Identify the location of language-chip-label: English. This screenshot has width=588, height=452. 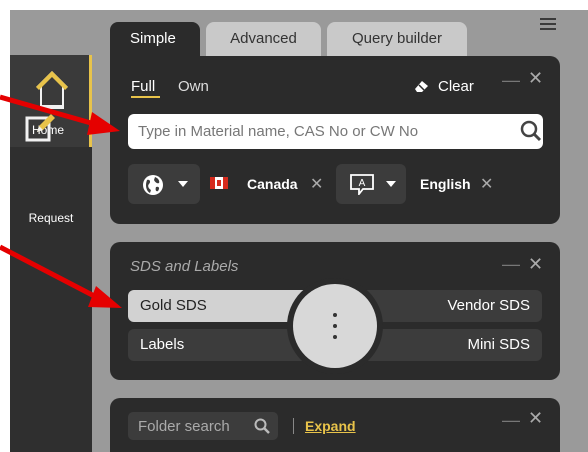
(445, 184).